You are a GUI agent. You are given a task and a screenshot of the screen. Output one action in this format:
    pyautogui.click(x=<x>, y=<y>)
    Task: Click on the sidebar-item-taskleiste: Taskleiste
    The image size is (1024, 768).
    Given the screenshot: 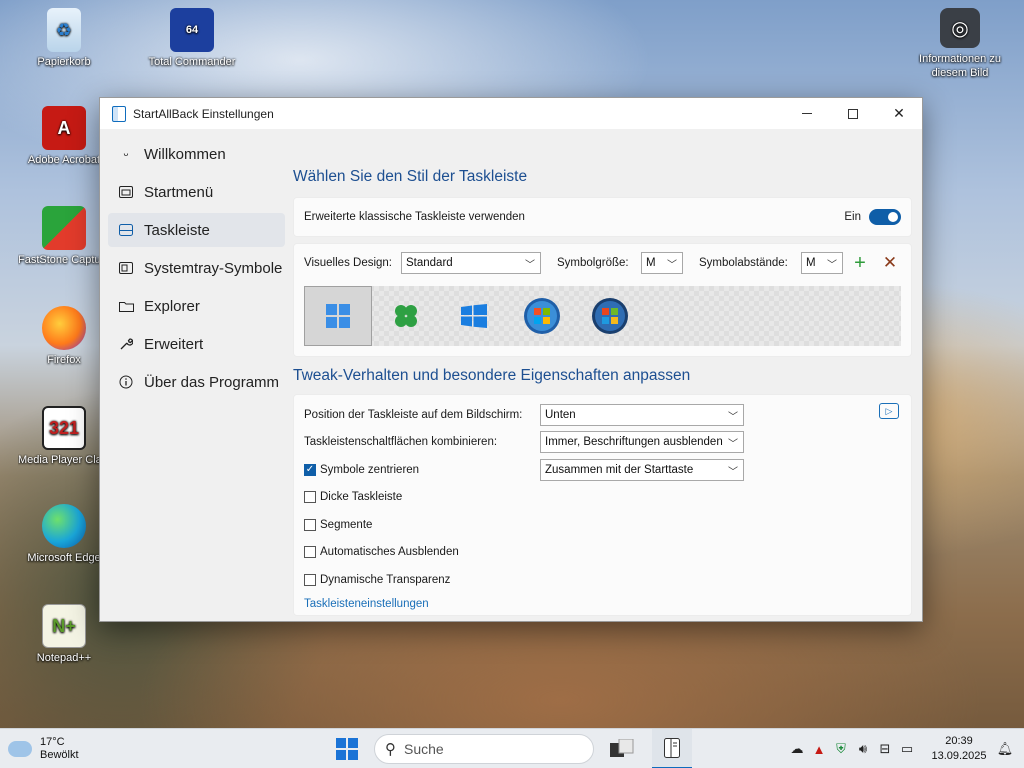 What is the action you would take?
    pyautogui.click(x=196, y=230)
    